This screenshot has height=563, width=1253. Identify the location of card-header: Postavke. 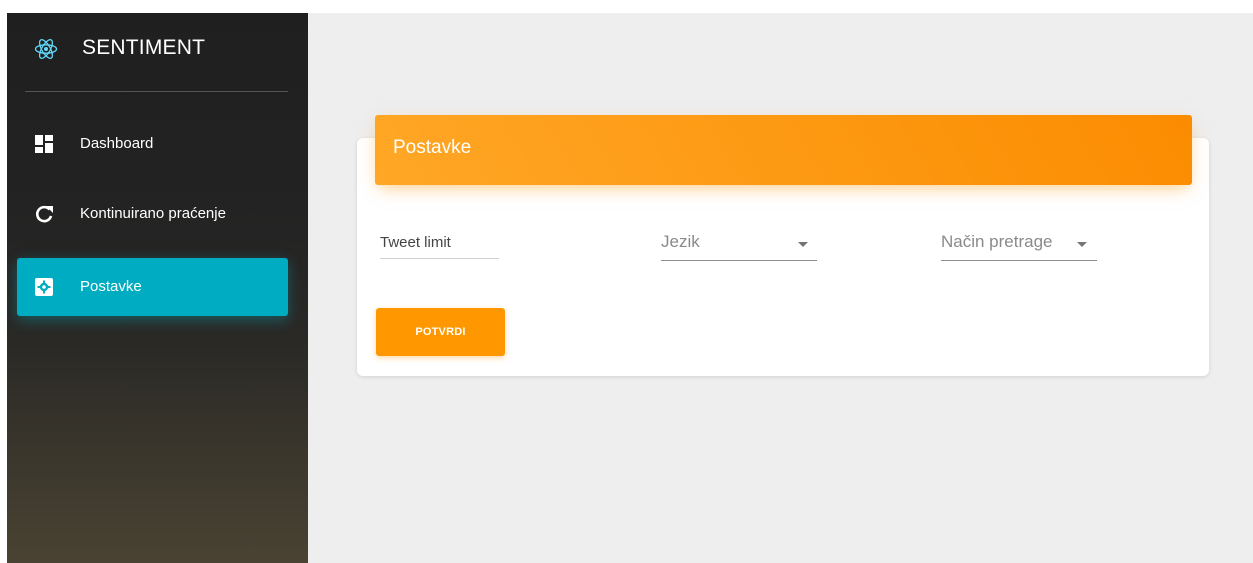
(783, 150).